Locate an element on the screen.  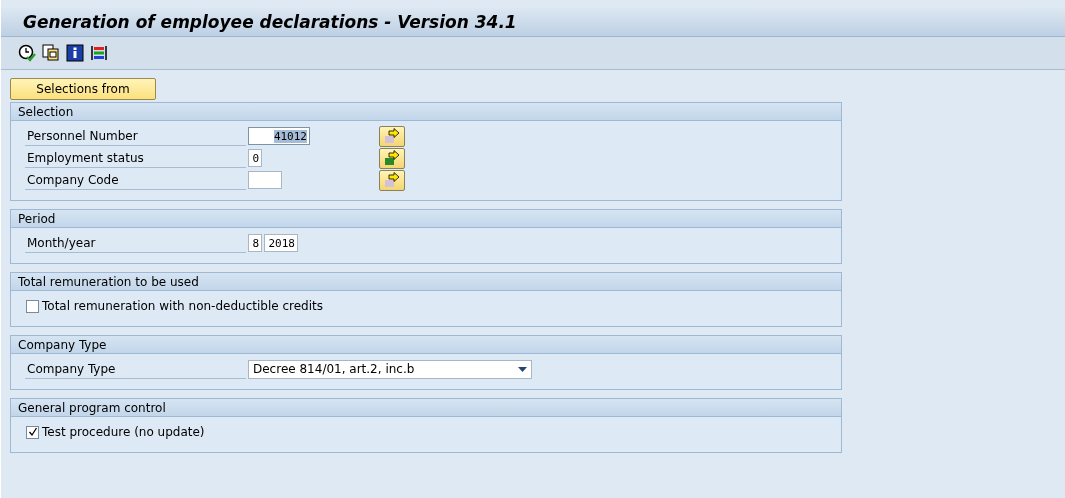
input-field: 8 is located at coordinates (255, 243).